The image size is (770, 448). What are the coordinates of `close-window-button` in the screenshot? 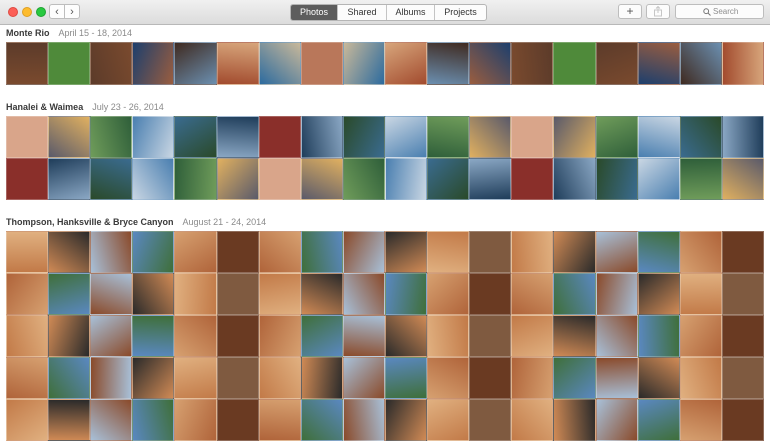 It's located at (13, 12).